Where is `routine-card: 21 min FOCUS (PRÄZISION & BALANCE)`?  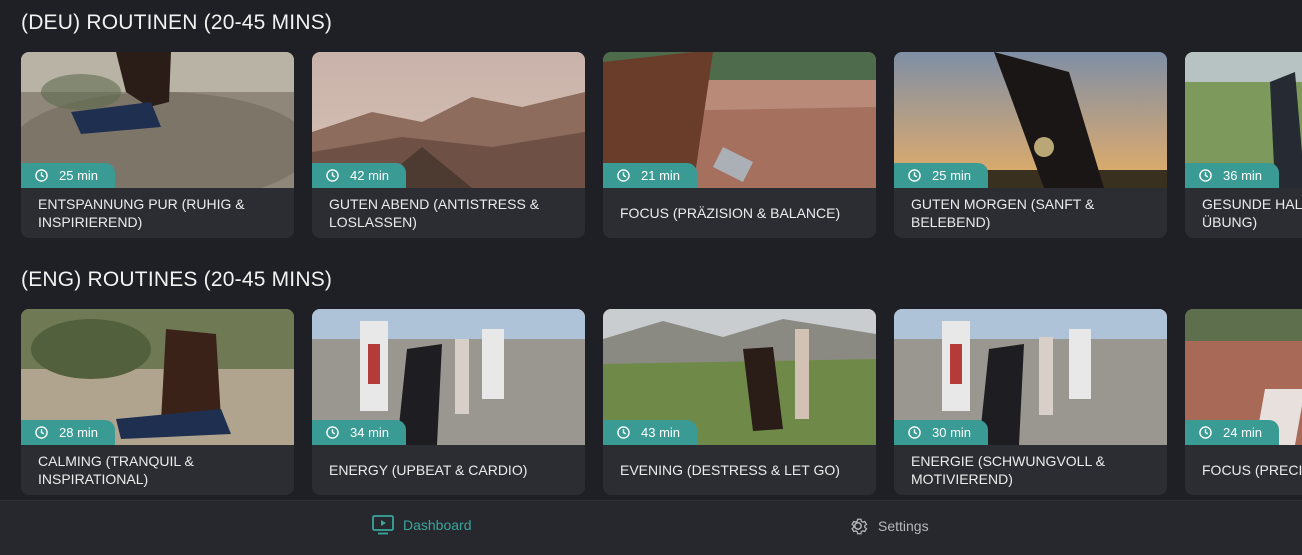
routine-card: 21 min FOCUS (PRÄZISION & BALANCE) is located at coordinates (739, 145).